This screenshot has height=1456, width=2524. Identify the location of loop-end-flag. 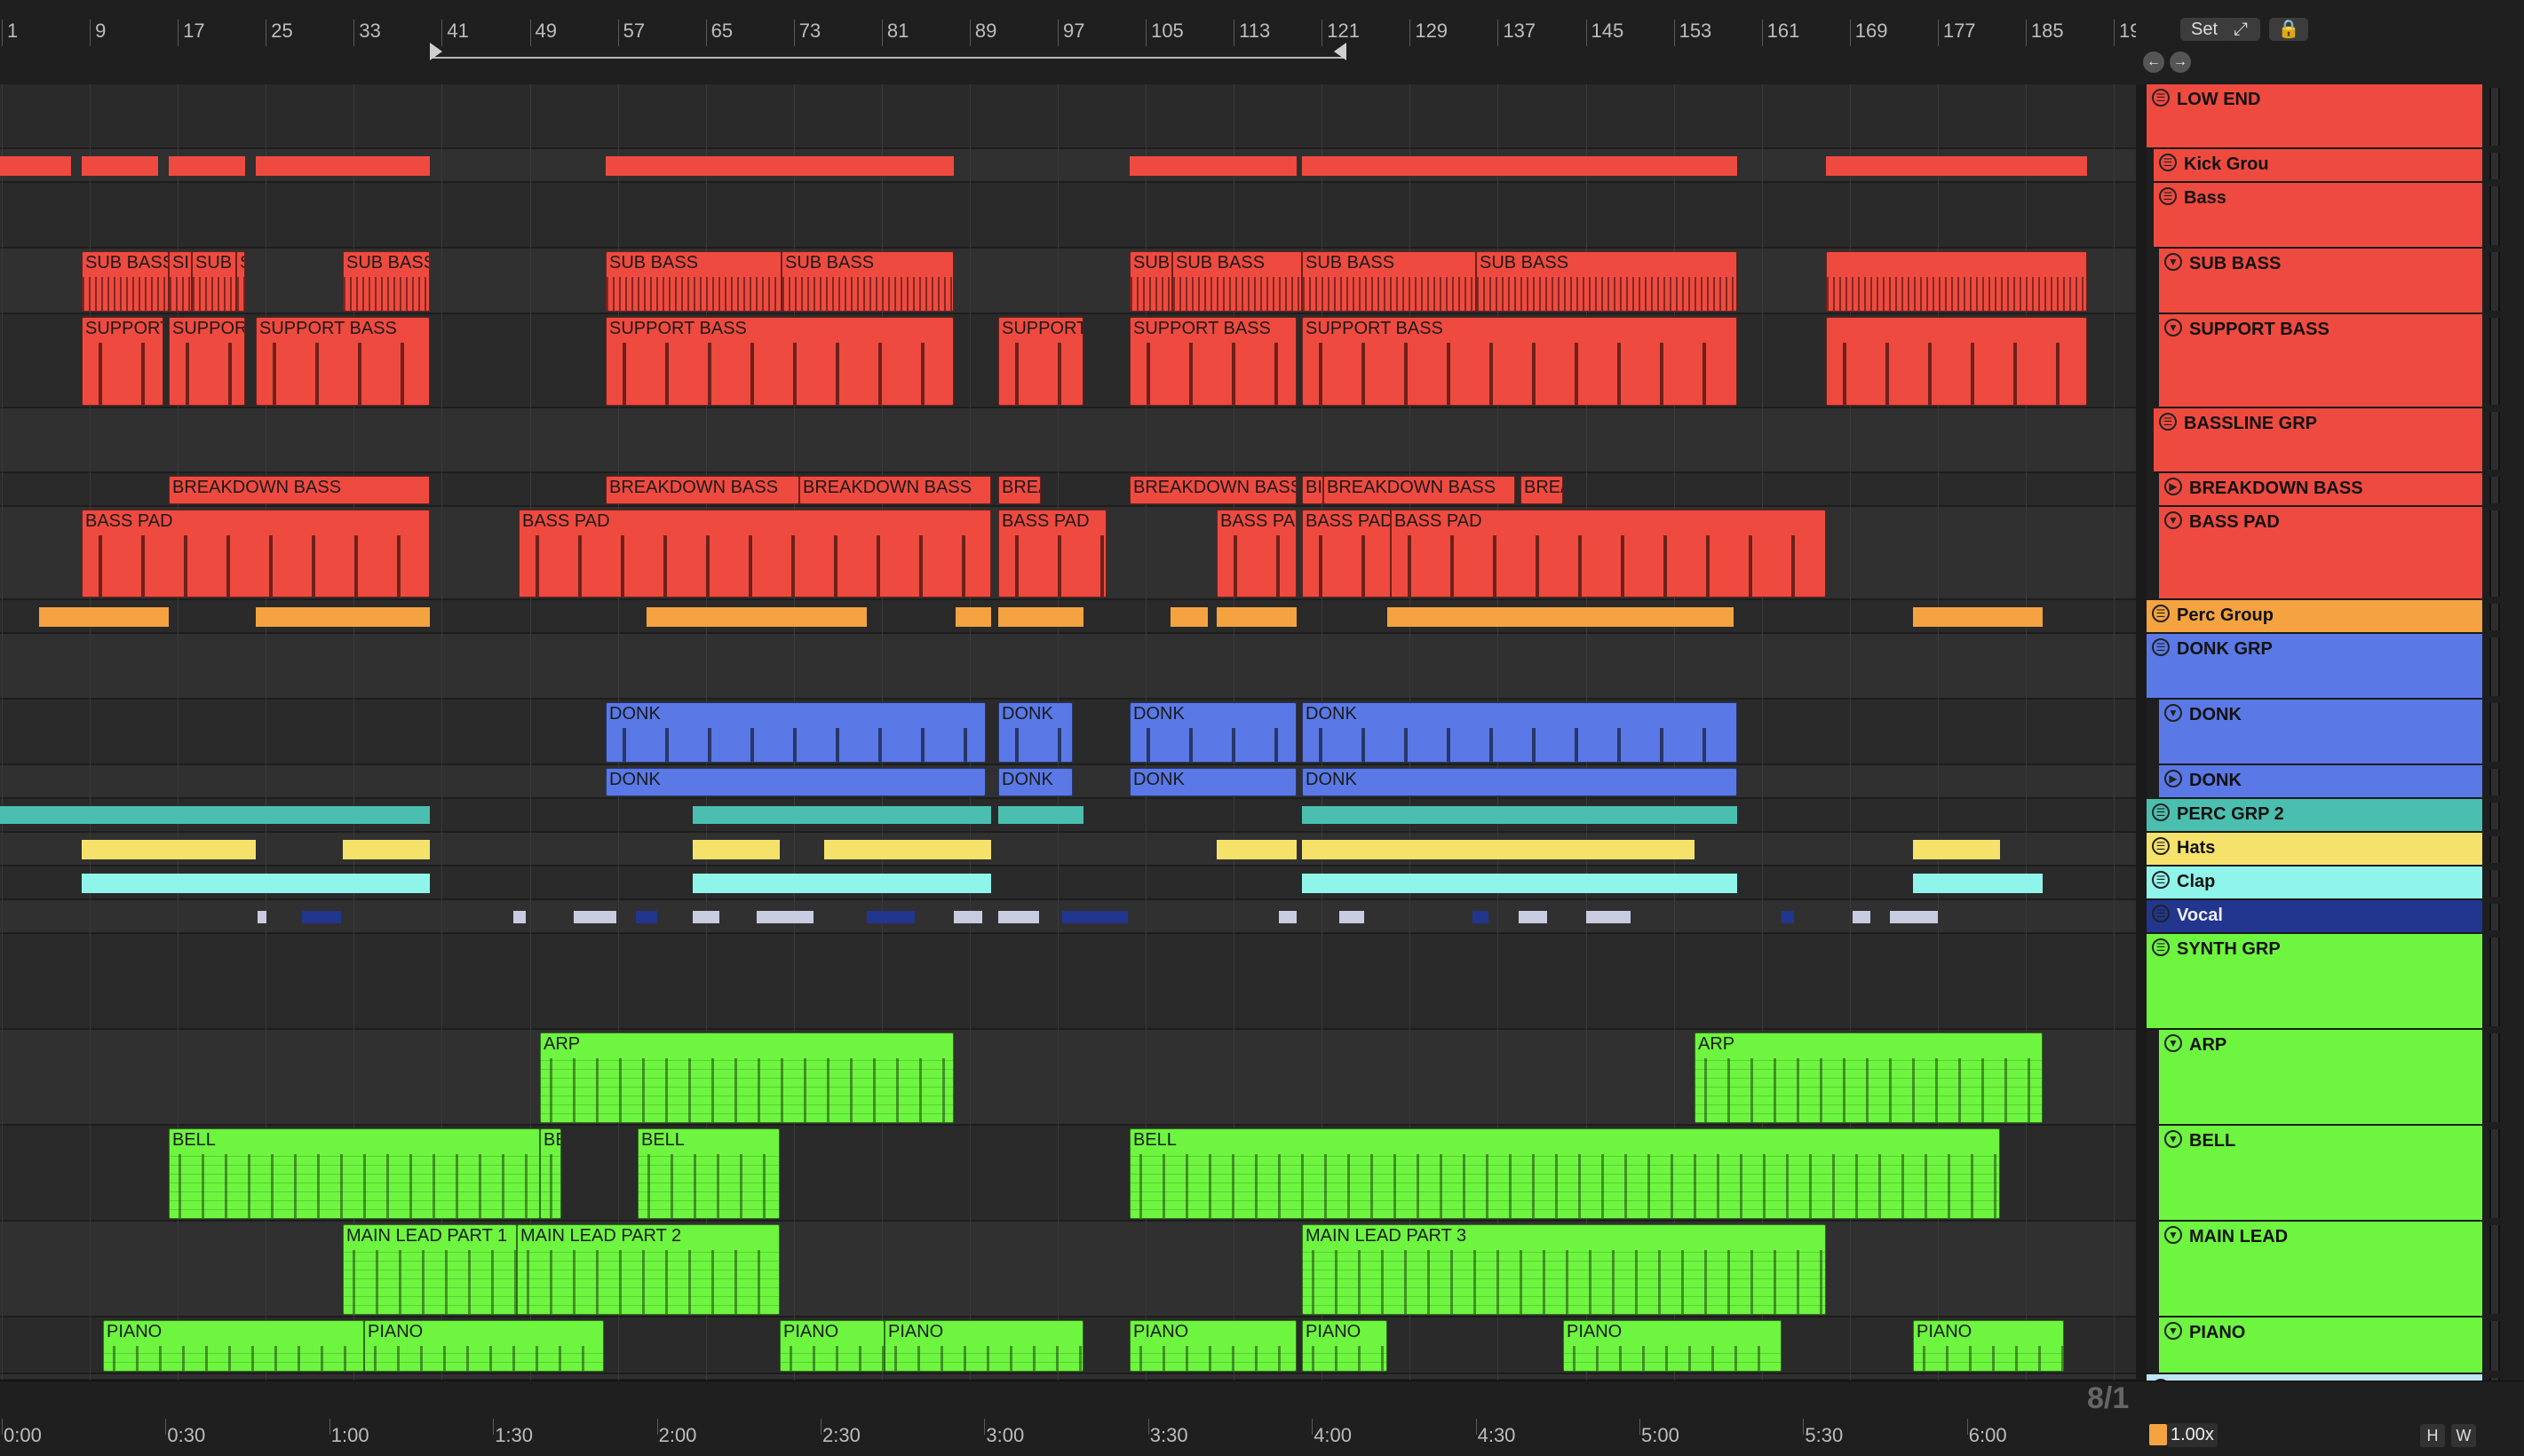
(1340, 51).